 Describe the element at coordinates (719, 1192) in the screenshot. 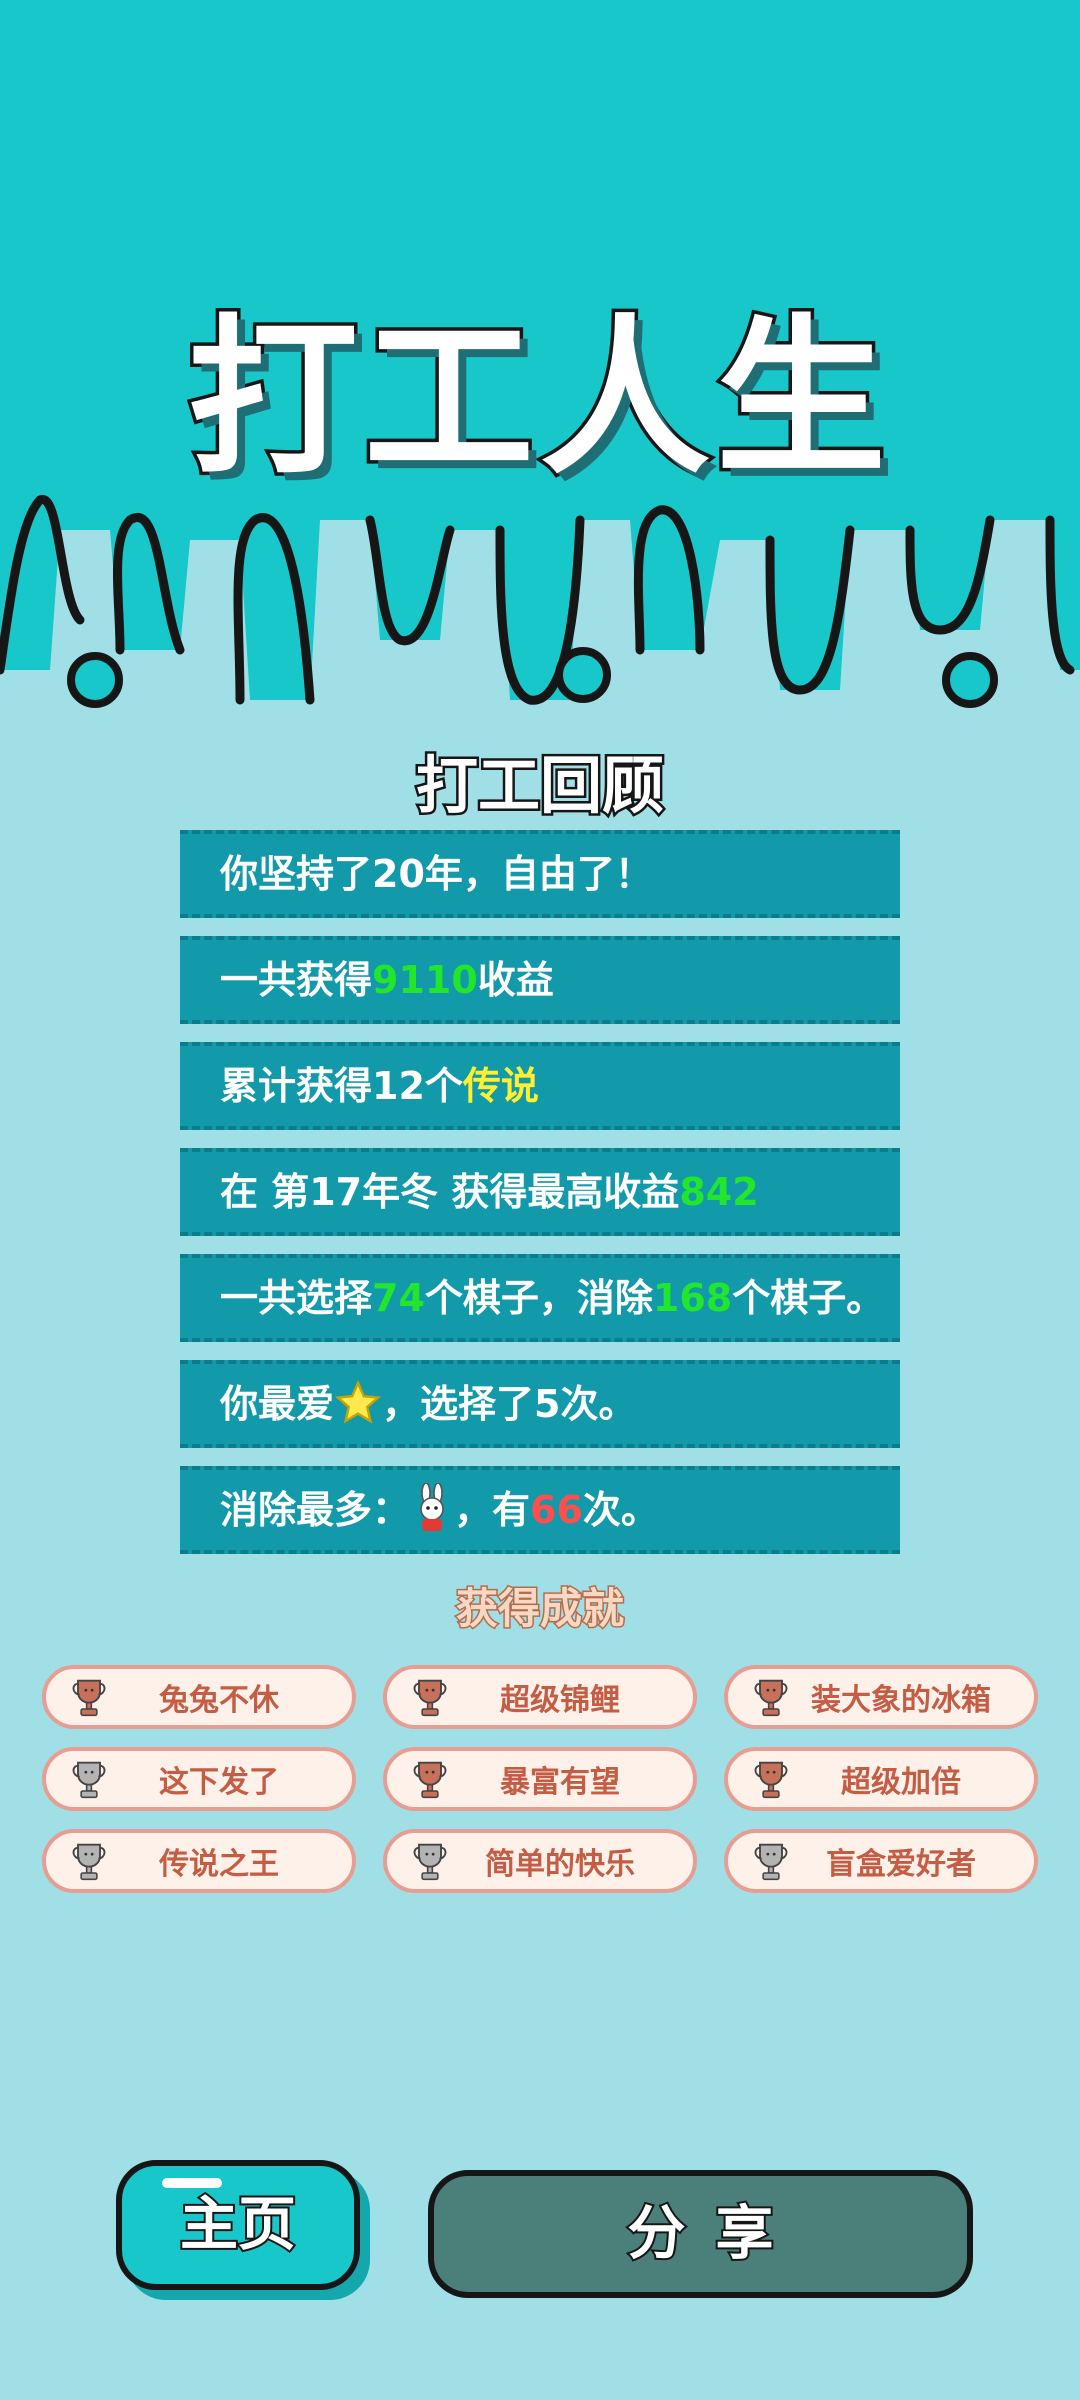

I see `review-max-value: 842` at that location.